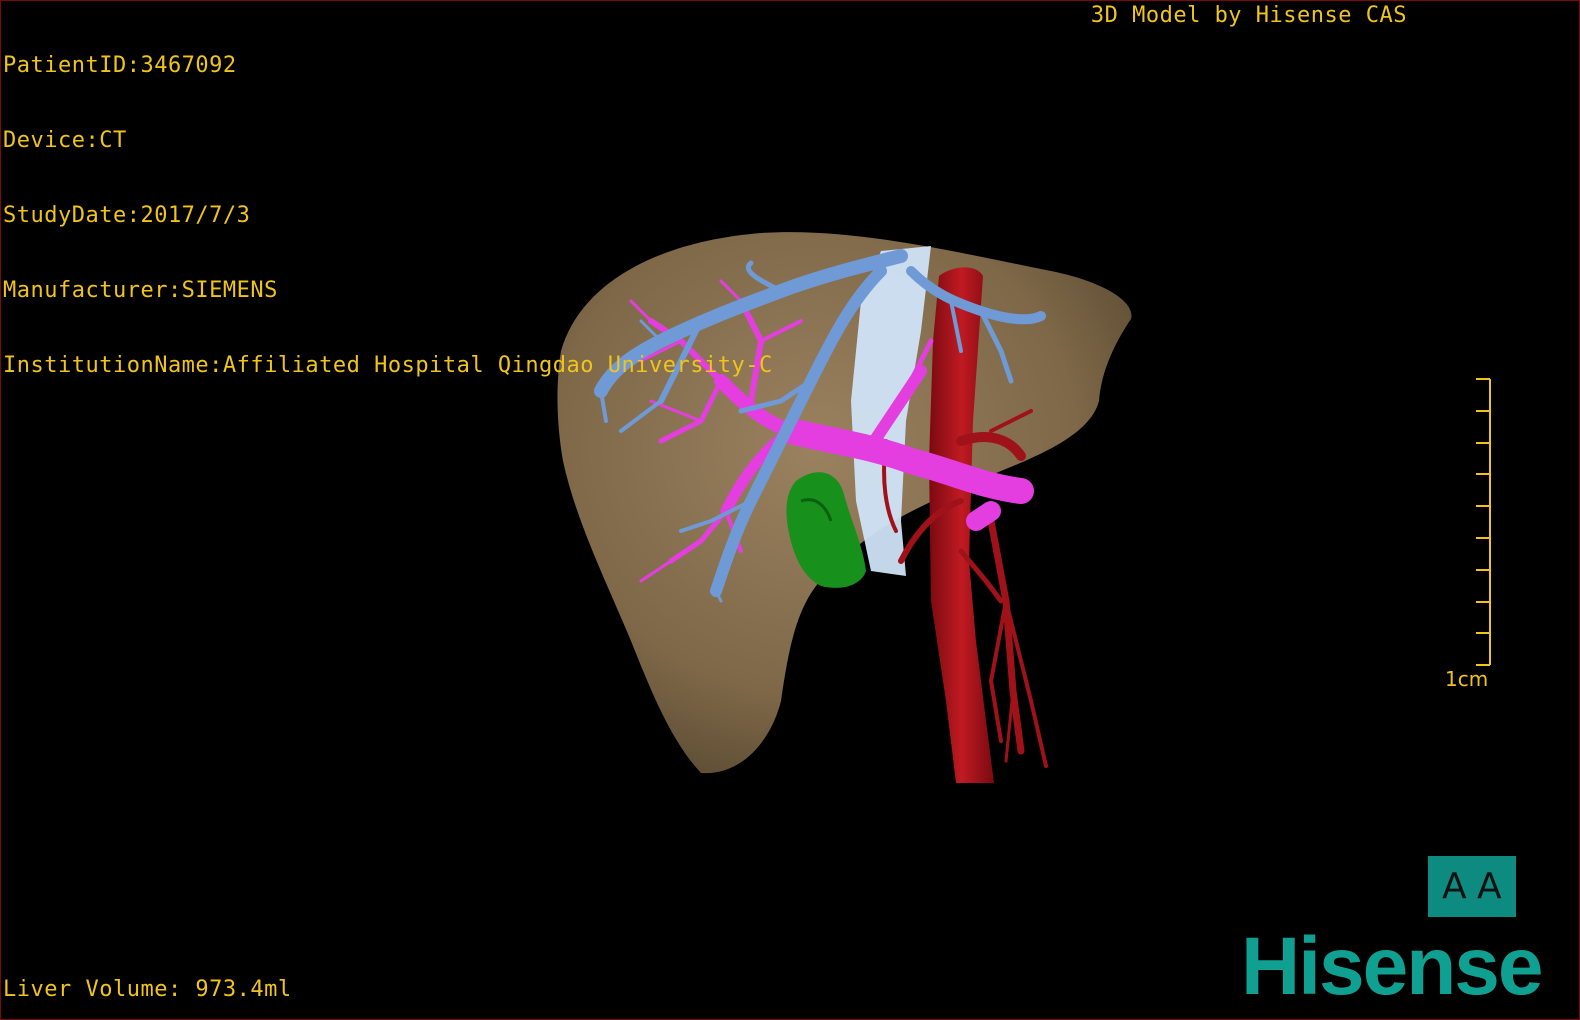 The image size is (1580, 1020). What do you see at coordinates (1392, 966) in the screenshot?
I see `hisense-logo: Hisense` at bounding box center [1392, 966].